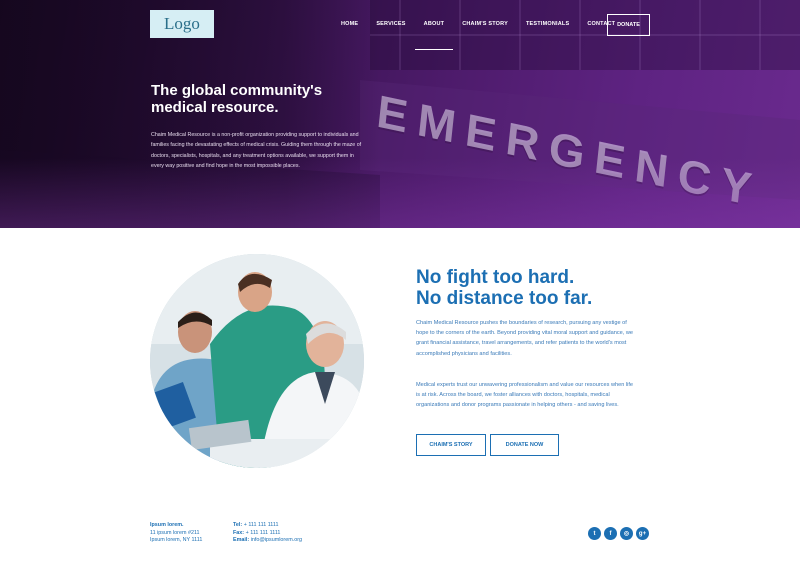 The image size is (800, 565). What do you see at coordinates (618, 533) in the screenshot?
I see `social-links: t f ◎ g+` at bounding box center [618, 533].